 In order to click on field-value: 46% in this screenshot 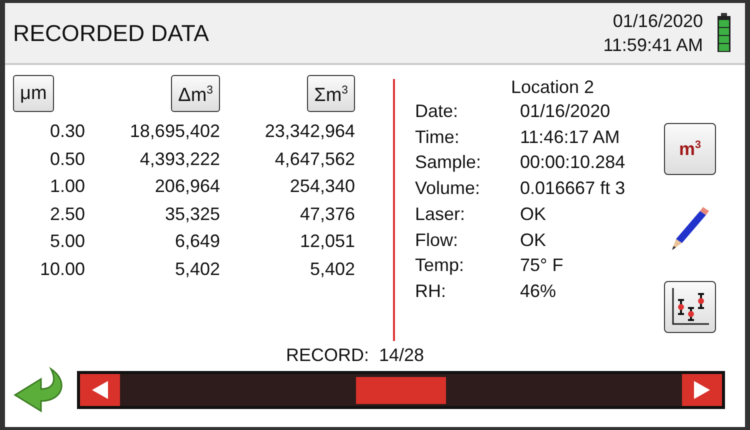, I will do `click(539, 291)`.